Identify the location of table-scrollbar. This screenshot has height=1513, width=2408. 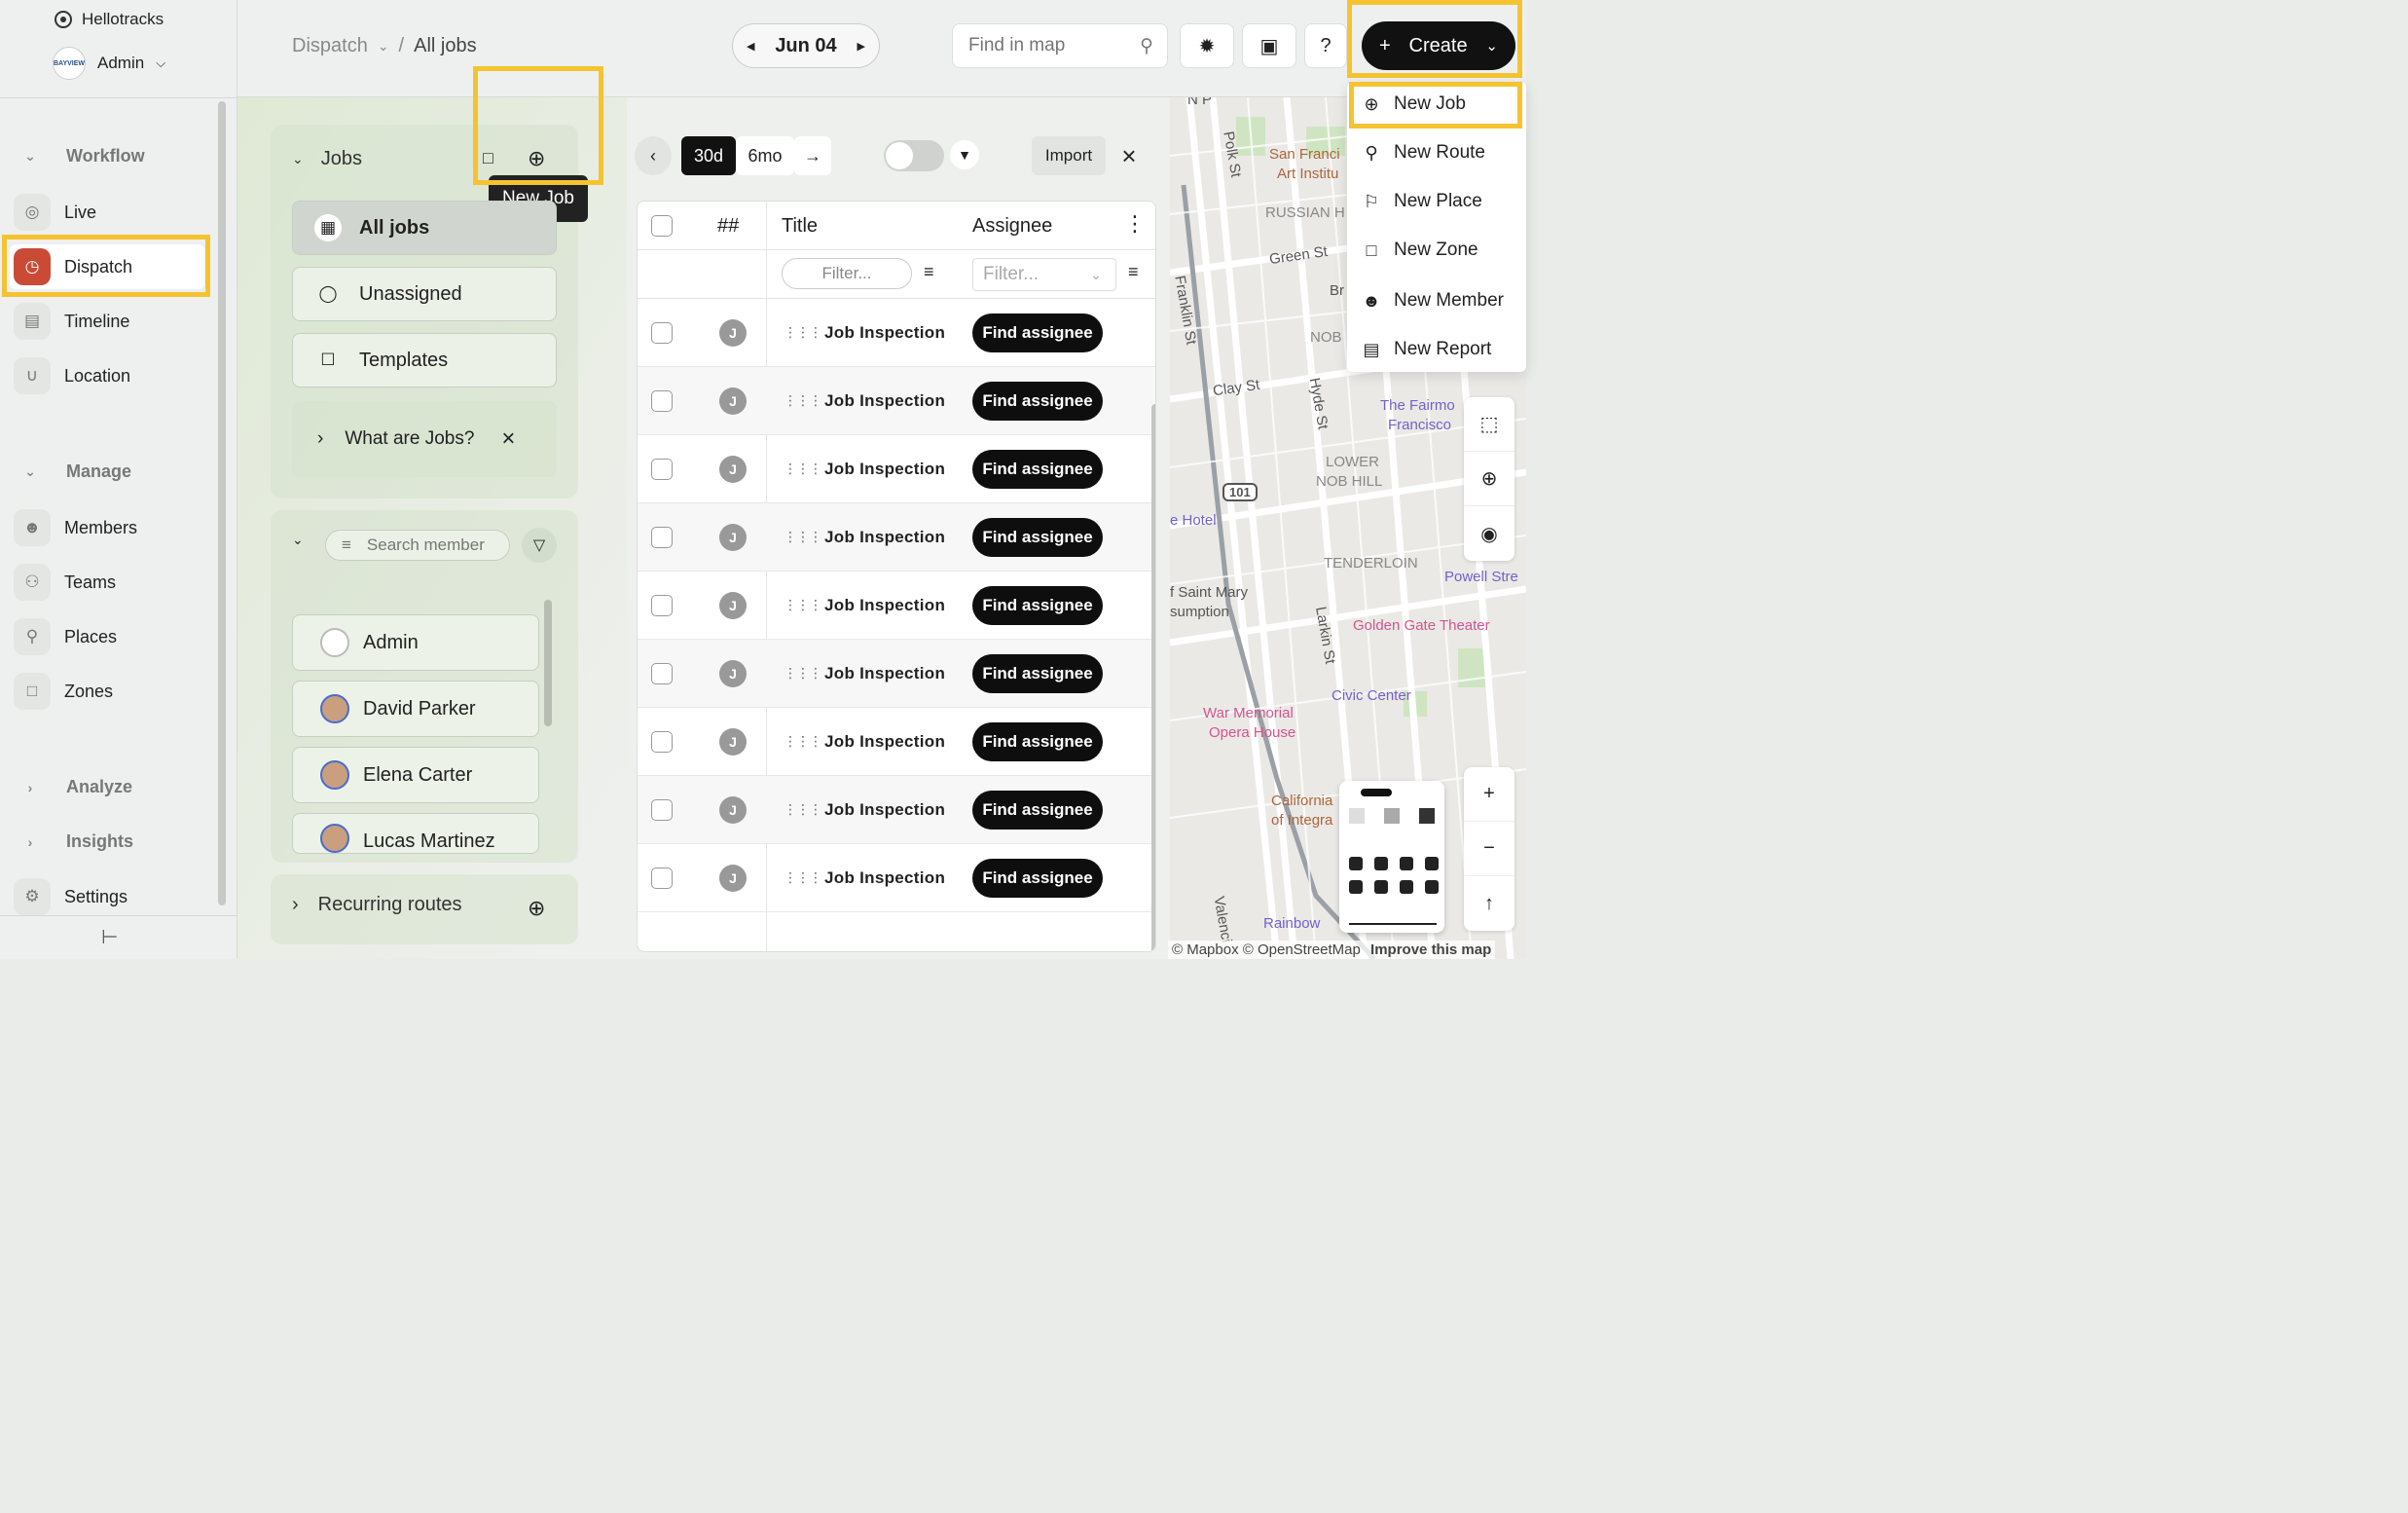
(1153, 677).